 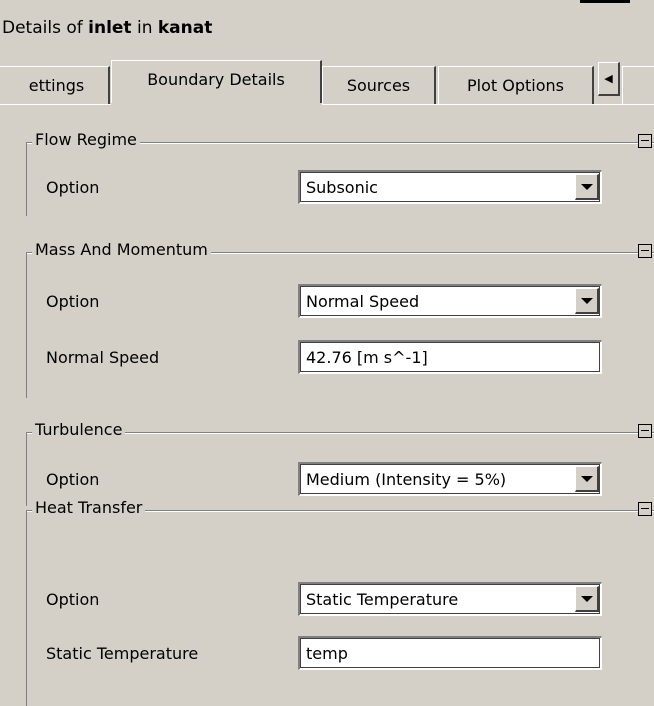 What do you see at coordinates (327, 653) in the screenshot?
I see `static-temperature-value: temp` at bounding box center [327, 653].